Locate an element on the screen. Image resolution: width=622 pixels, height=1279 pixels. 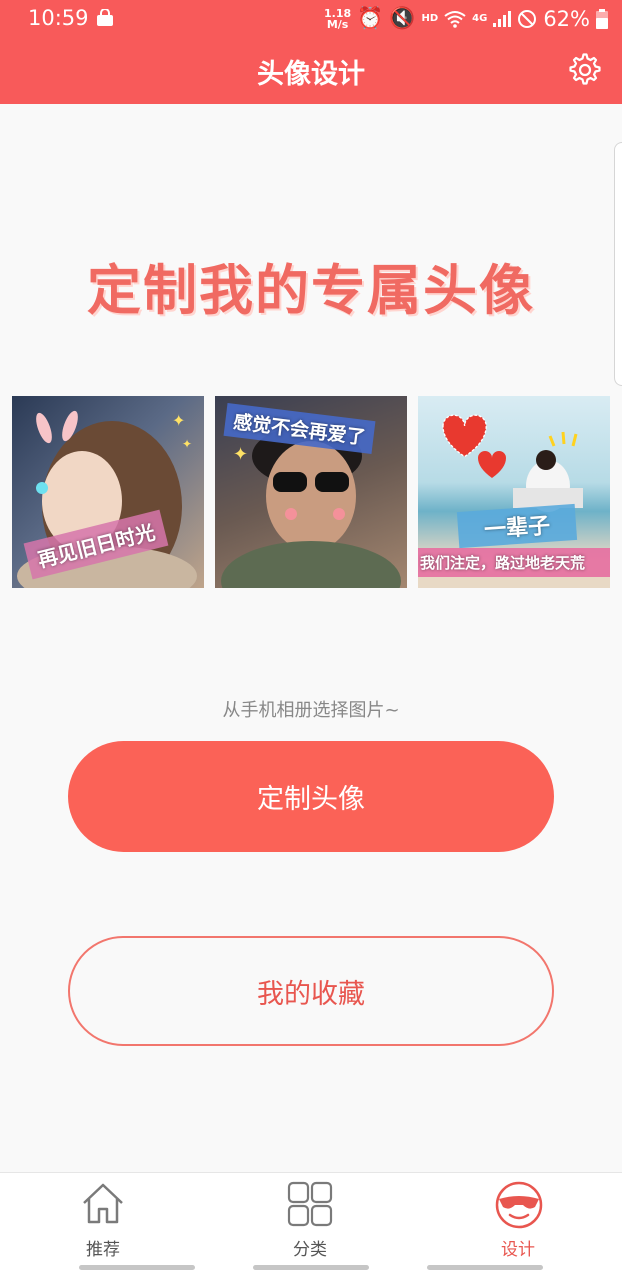
sample-subcaption-3: 我们注定，路过地老天荒 is located at coordinates (514, 562).